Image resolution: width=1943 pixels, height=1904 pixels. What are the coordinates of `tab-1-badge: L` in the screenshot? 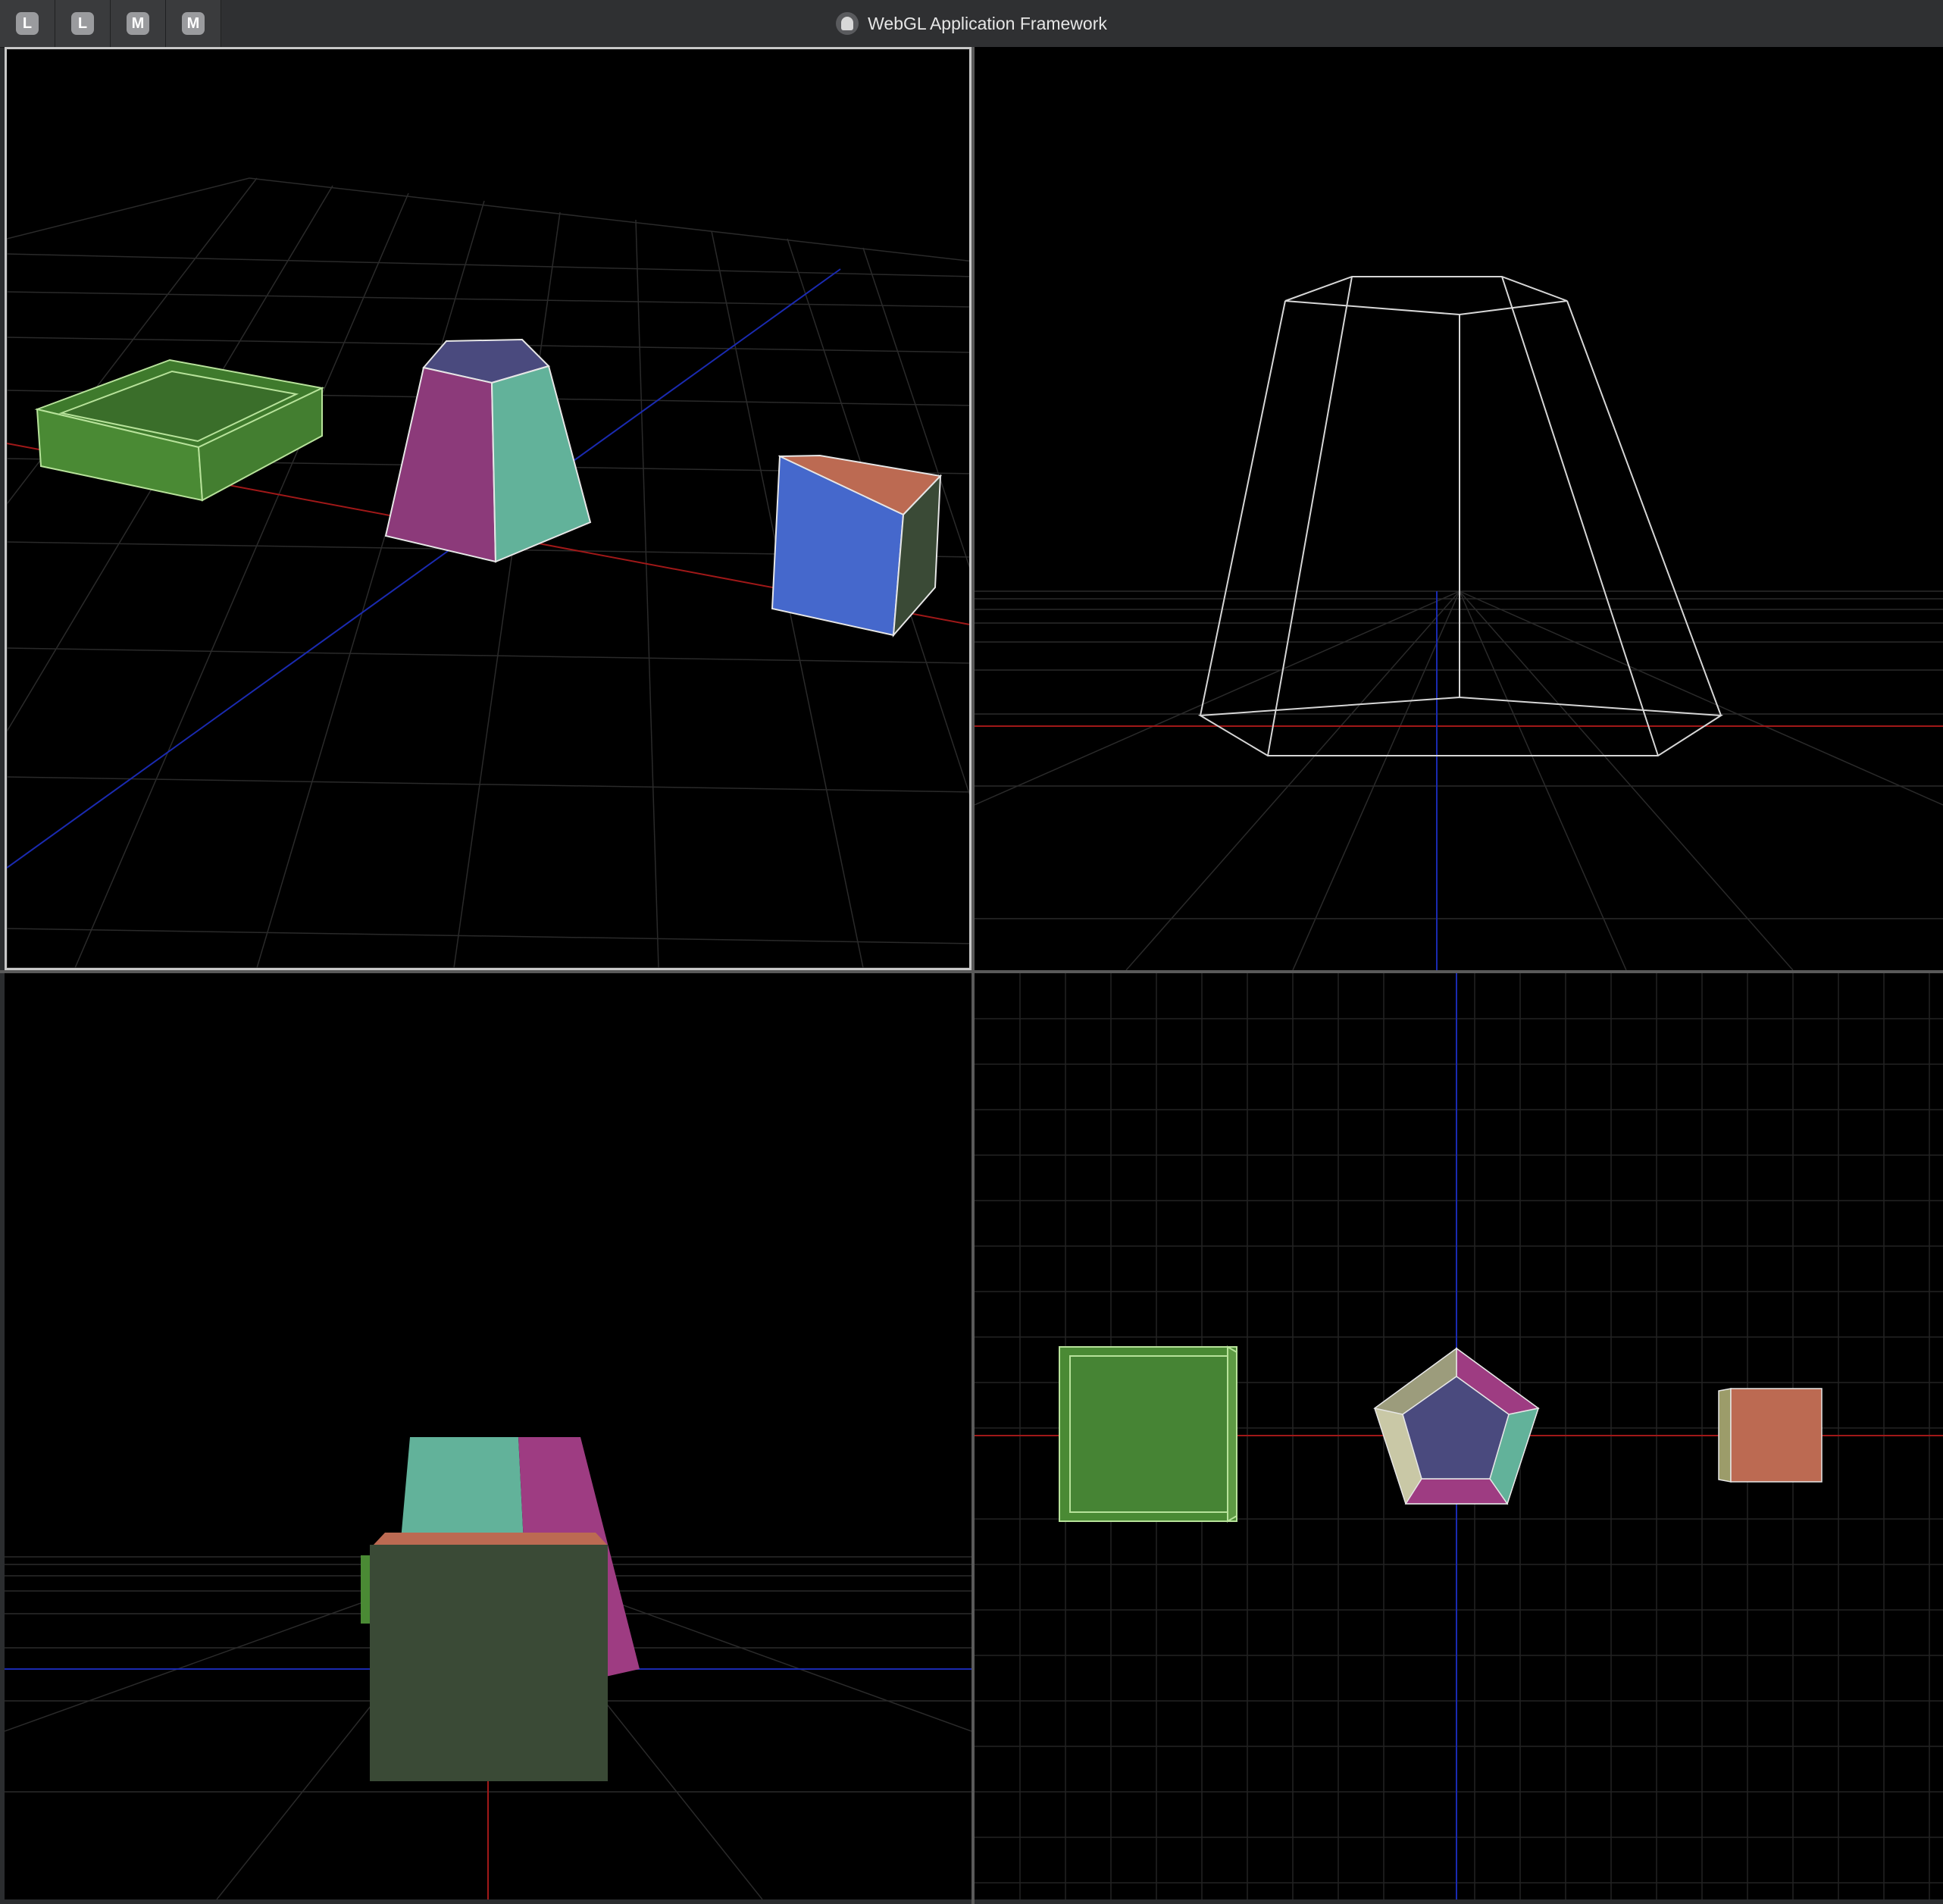 It's located at (27, 23).